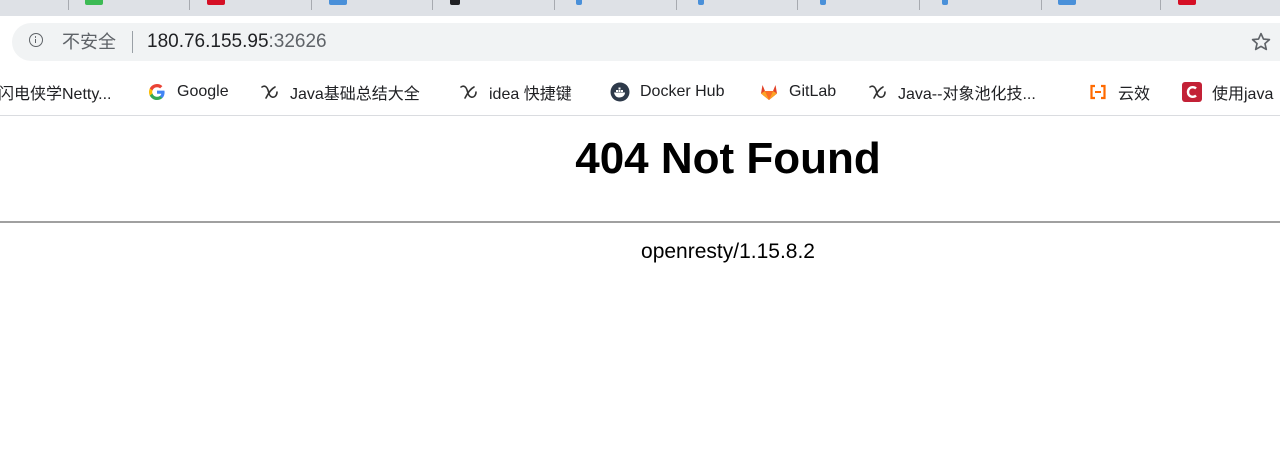  I want to click on omnibox-divider, so click(132, 42).